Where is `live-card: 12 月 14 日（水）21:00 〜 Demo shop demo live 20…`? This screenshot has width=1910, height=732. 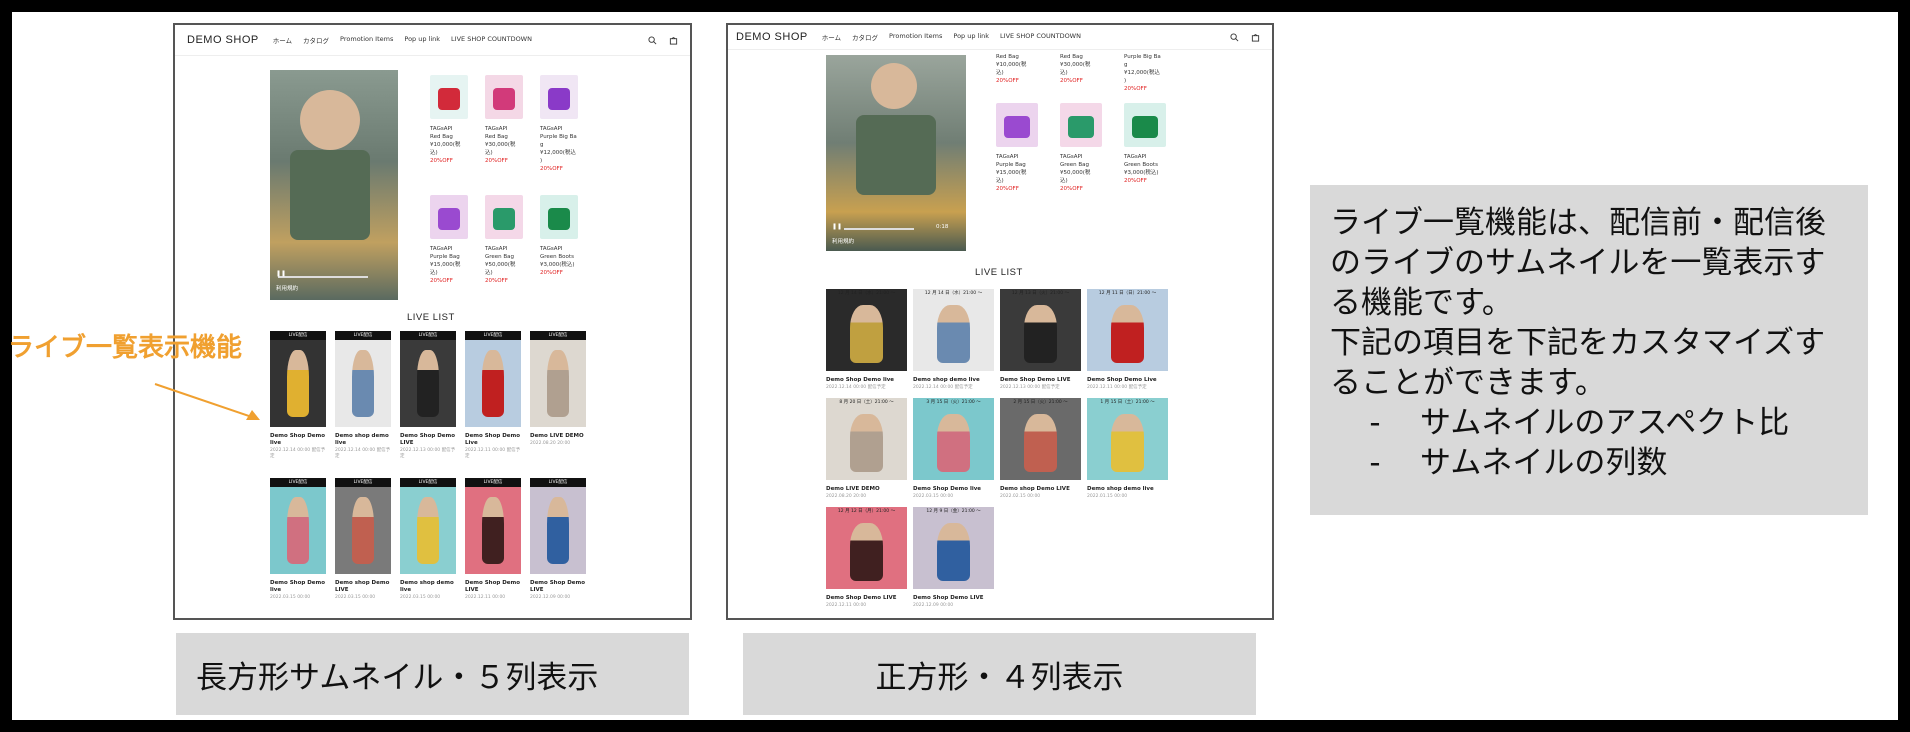 live-card: 12 月 14 日（水）21:00 〜 Demo shop demo live 20… is located at coordinates (953, 341).